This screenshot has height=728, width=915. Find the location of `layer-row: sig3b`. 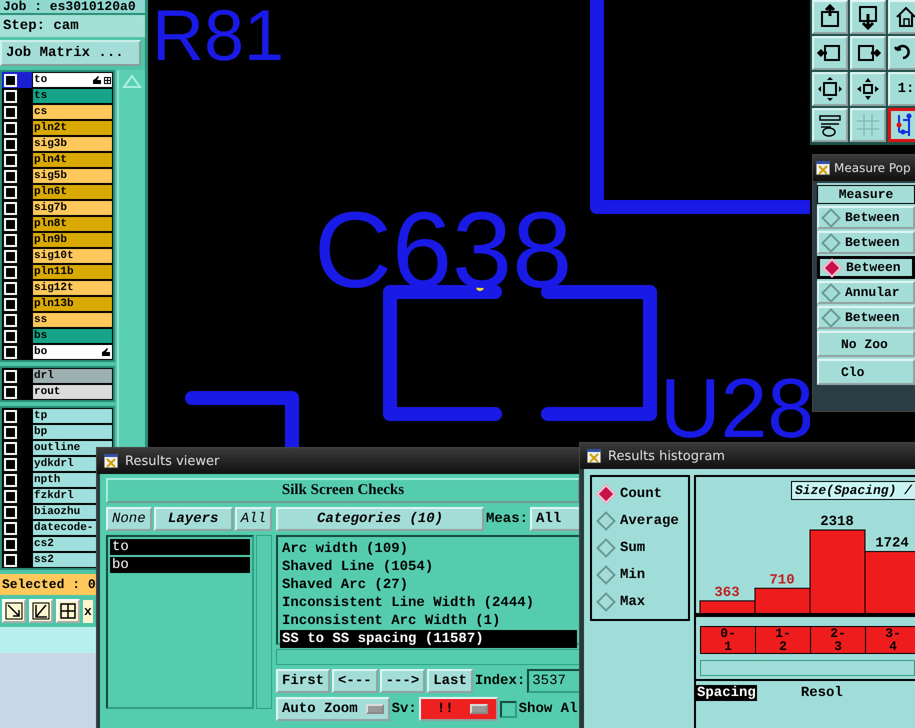

layer-row: sig3b is located at coordinates (58, 144).